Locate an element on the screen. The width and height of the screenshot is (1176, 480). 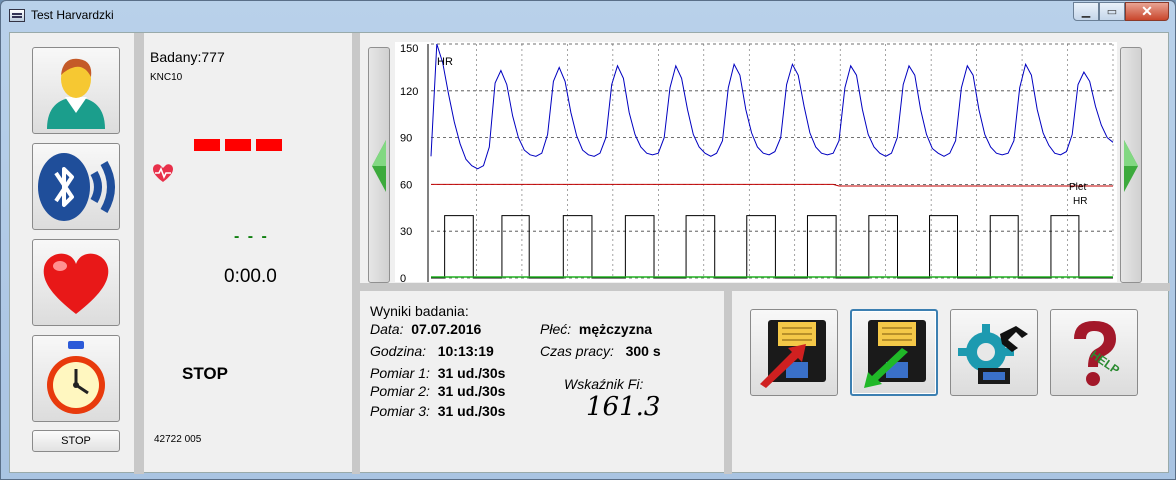
sex-label: Płeć: is located at coordinates (556, 329).